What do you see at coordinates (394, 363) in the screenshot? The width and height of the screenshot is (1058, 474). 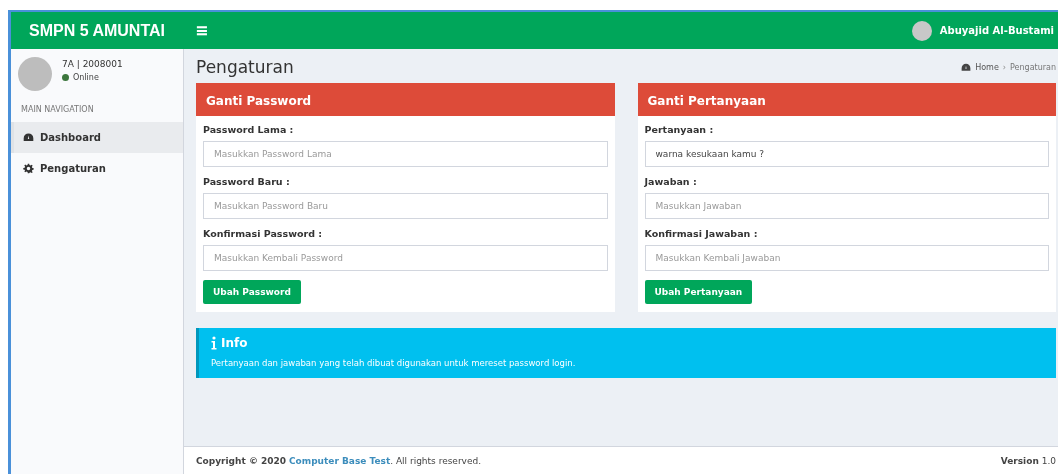 I see `info-text: Pertanyaan dan jawaban yang telah dibuat digunakan untuk mereset password login.` at bounding box center [394, 363].